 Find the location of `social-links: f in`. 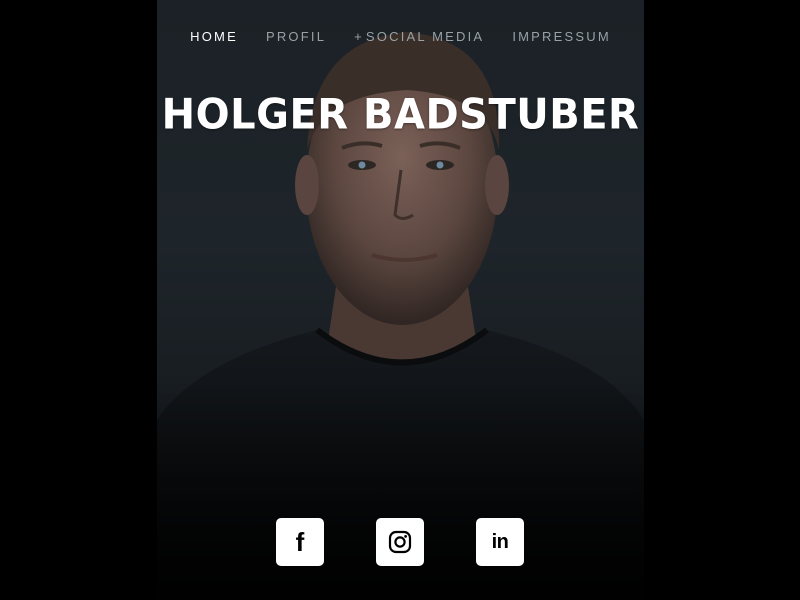

social-links: f in is located at coordinates (400, 542).